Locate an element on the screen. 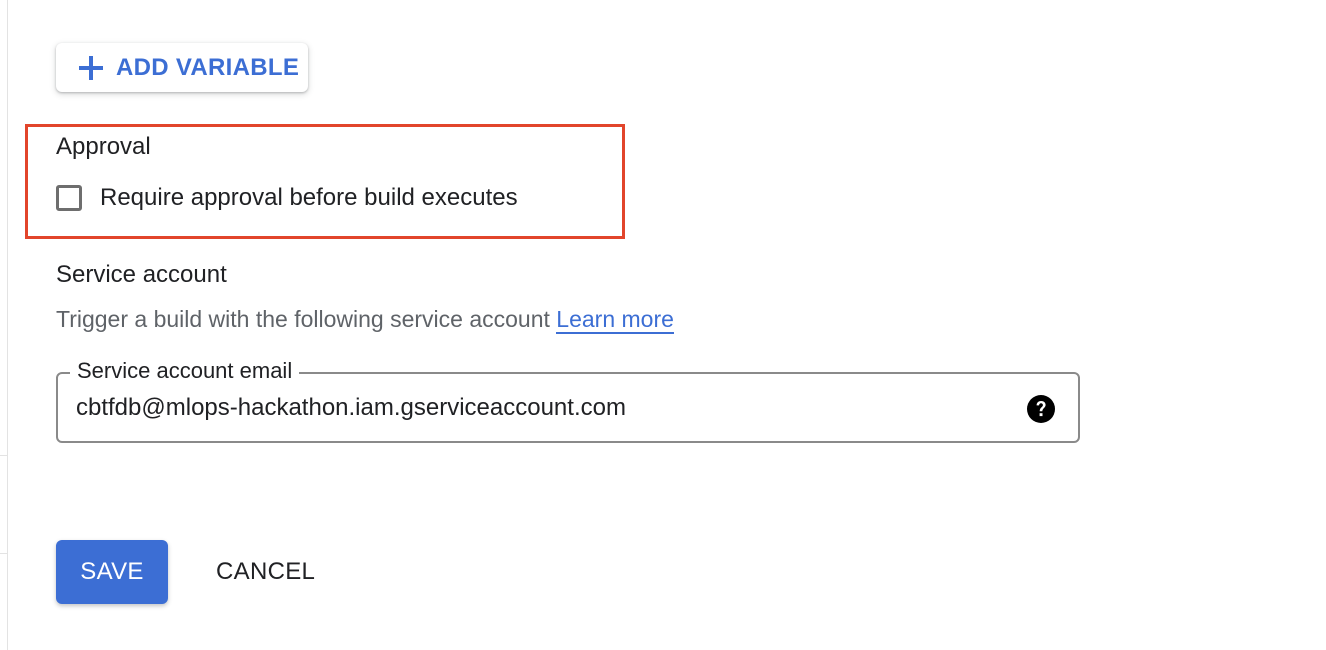 The height and width of the screenshot is (650, 1326). require-approval-checkbox-row: Require approval before build executes is located at coordinates (287, 198).